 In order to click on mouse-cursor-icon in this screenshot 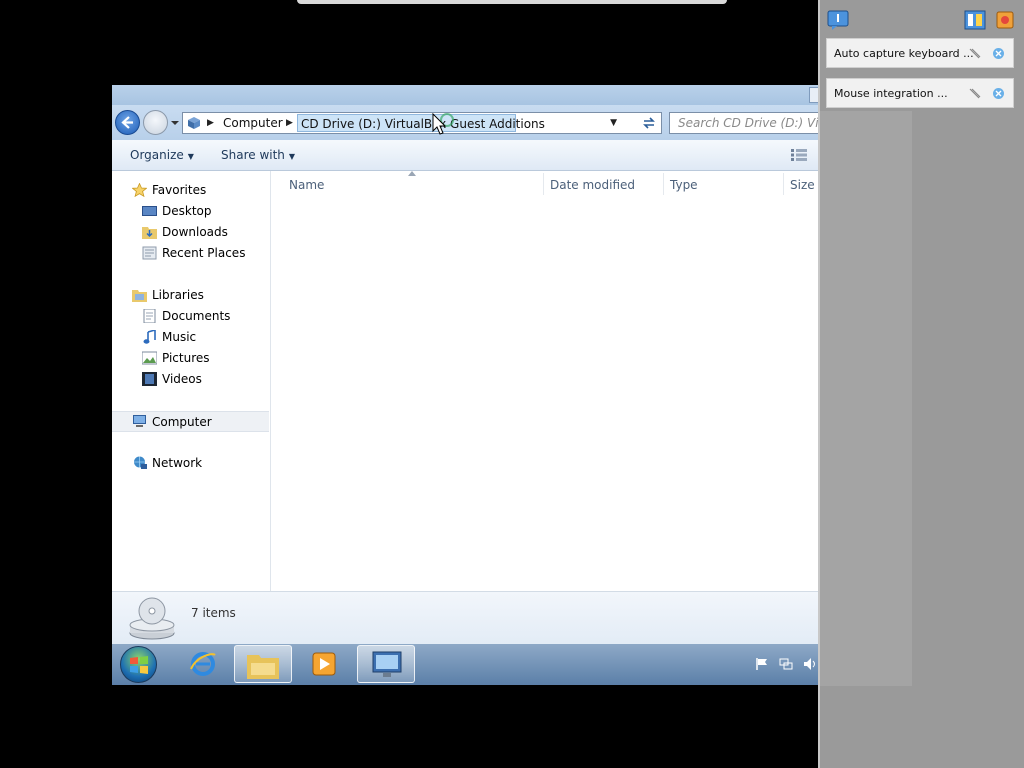, I will do `click(443, 124)`.